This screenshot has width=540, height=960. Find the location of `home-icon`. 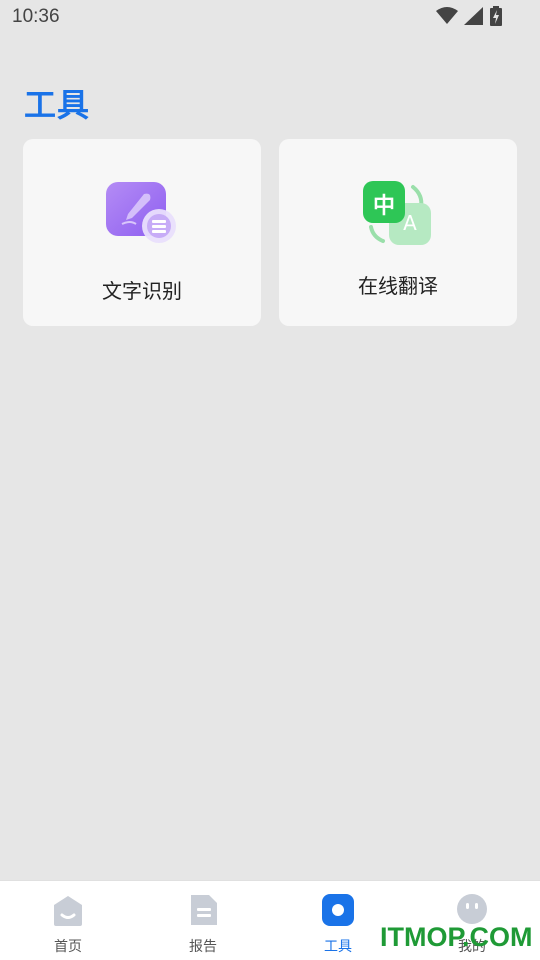

home-icon is located at coordinates (68, 911).